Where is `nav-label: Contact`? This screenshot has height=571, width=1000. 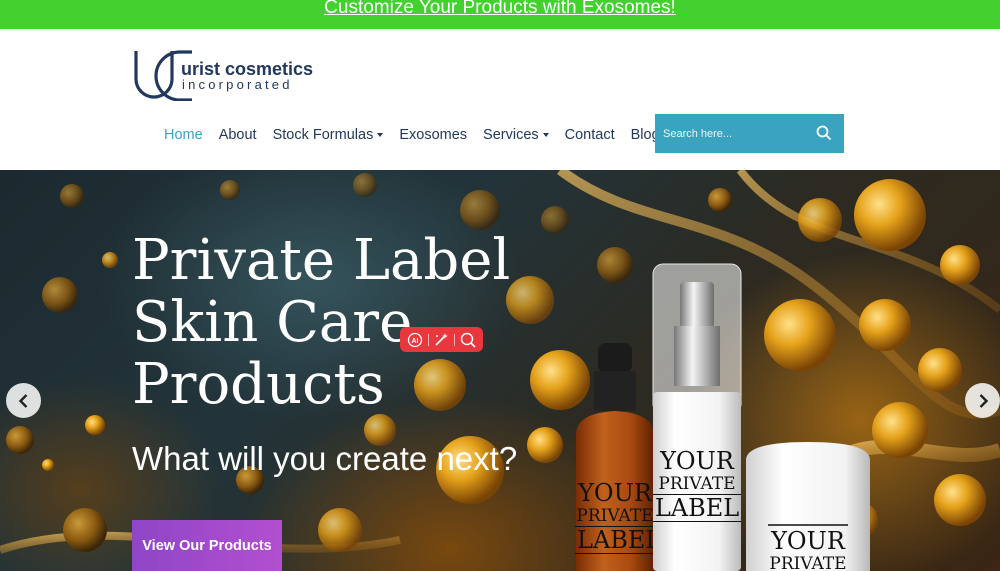
nav-label: Contact is located at coordinates (589, 135).